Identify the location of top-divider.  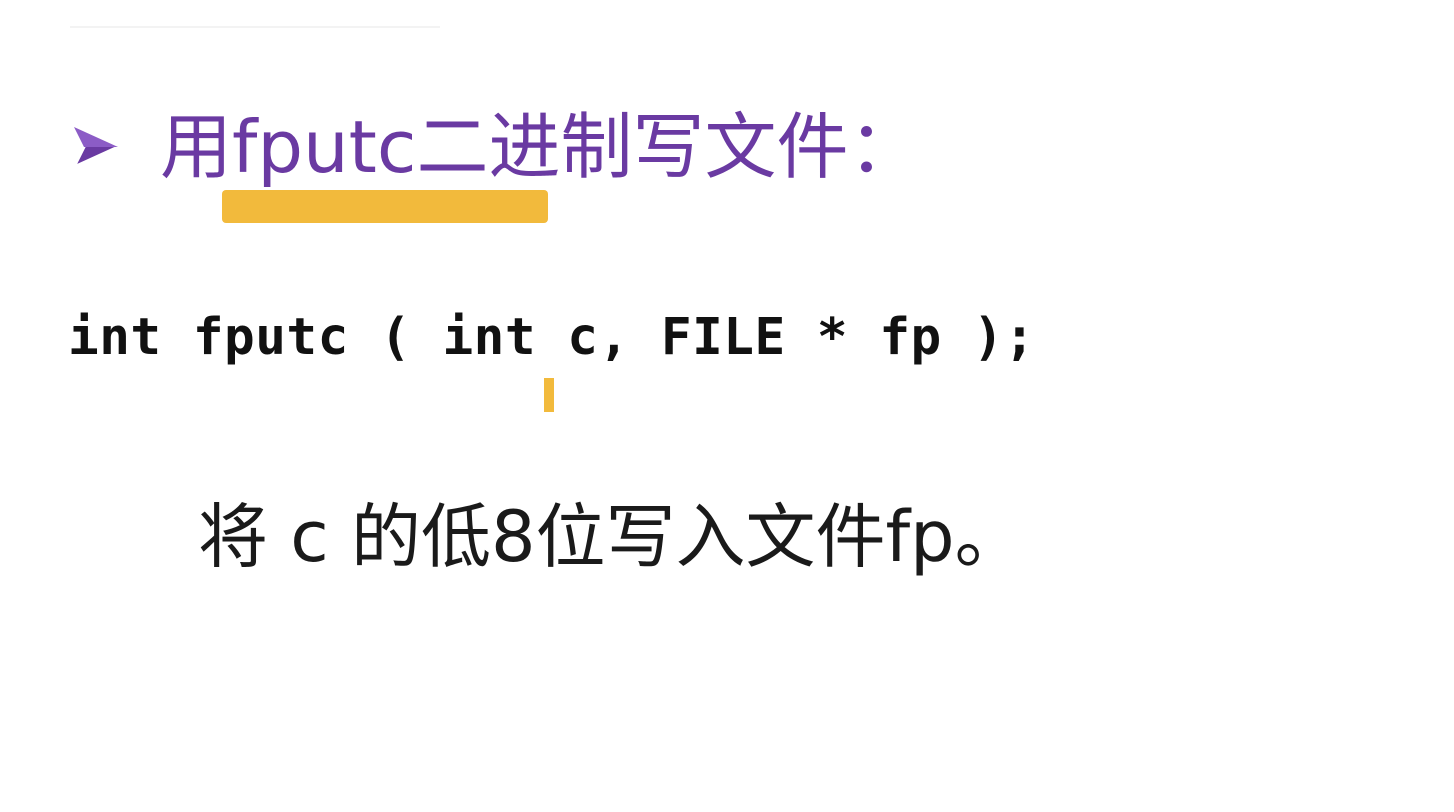
(255, 27).